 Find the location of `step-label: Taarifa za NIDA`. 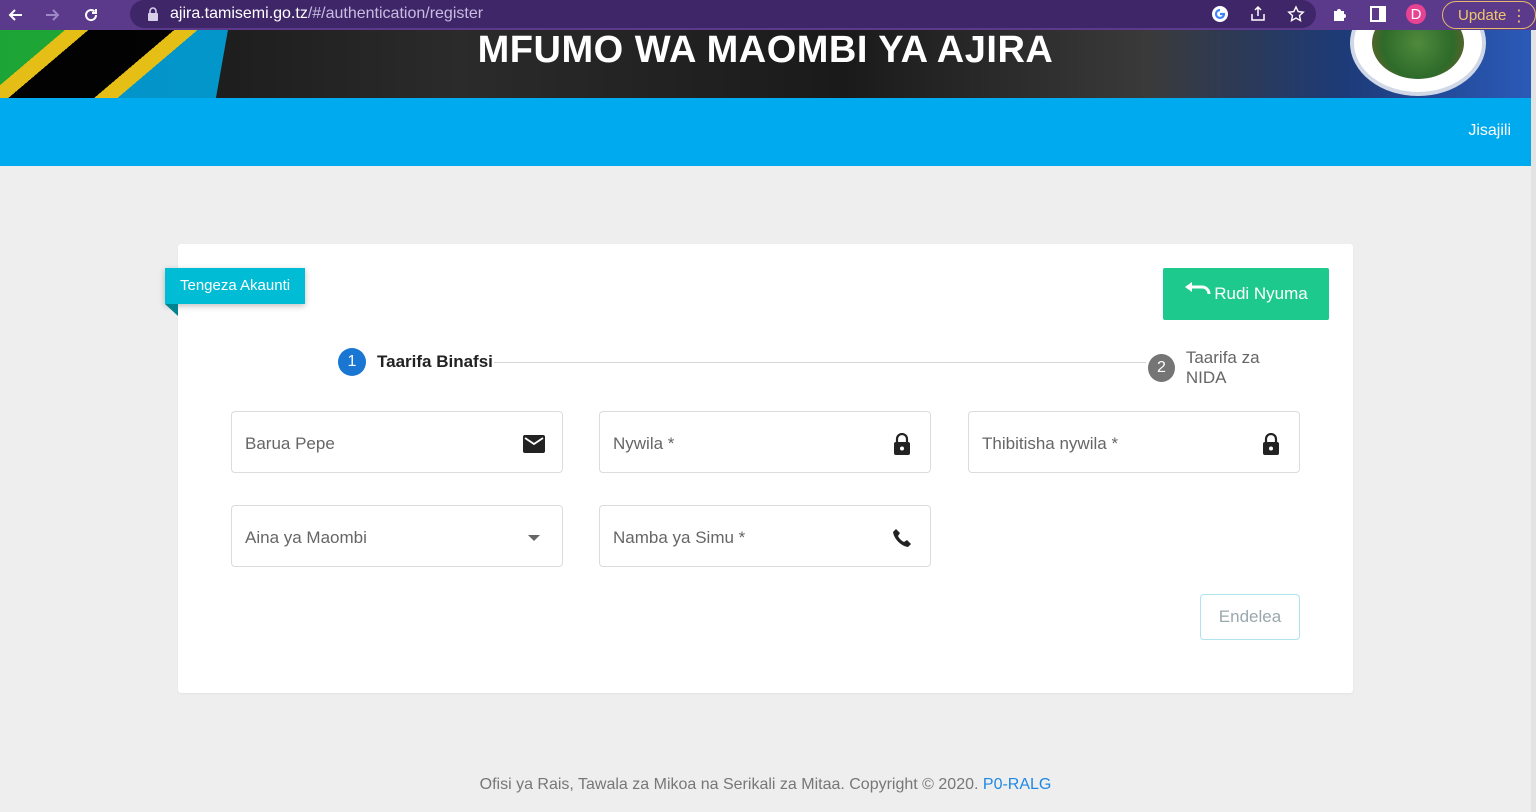

step-label: Taarifa za NIDA is located at coordinates (1222, 367).